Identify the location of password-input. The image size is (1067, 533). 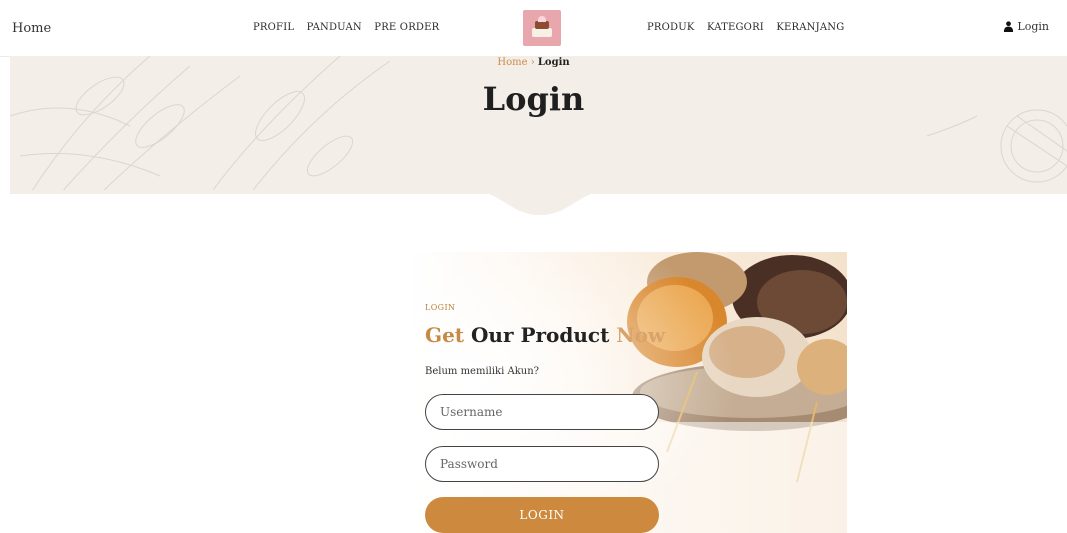
(542, 464).